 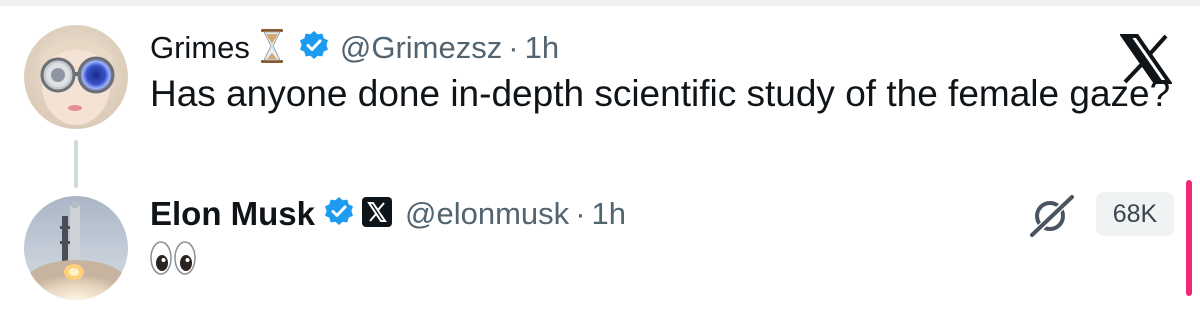 I want to click on thread-connector-line, so click(x=76, y=164).